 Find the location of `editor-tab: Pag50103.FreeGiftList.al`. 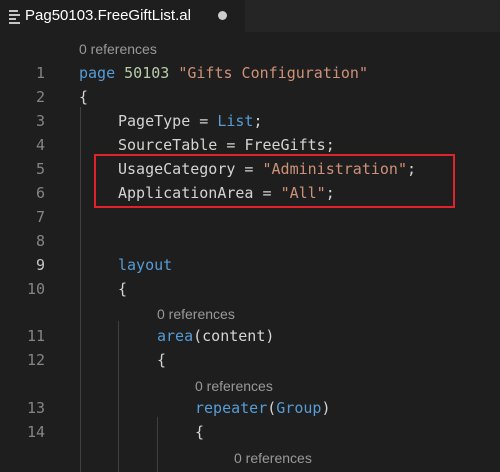

editor-tab: Pag50103.FreeGiftList.al is located at coordinates (123, 16).